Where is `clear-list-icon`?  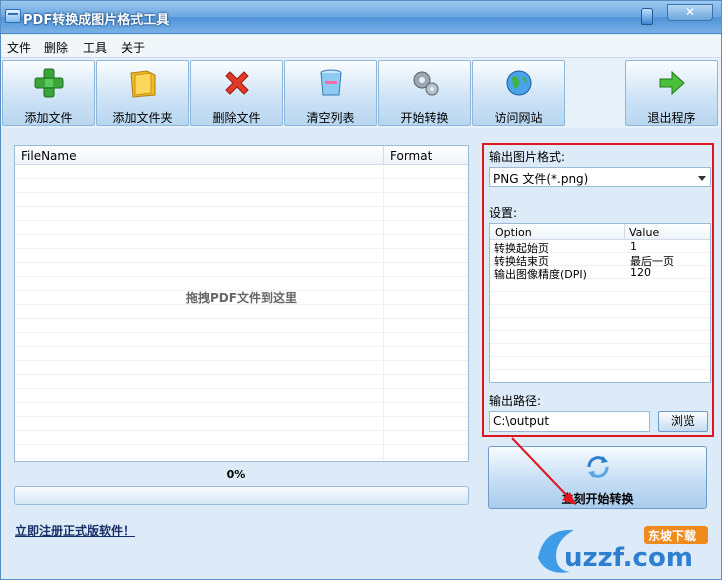 clear-list-icon is located at coordinates (331, 82).